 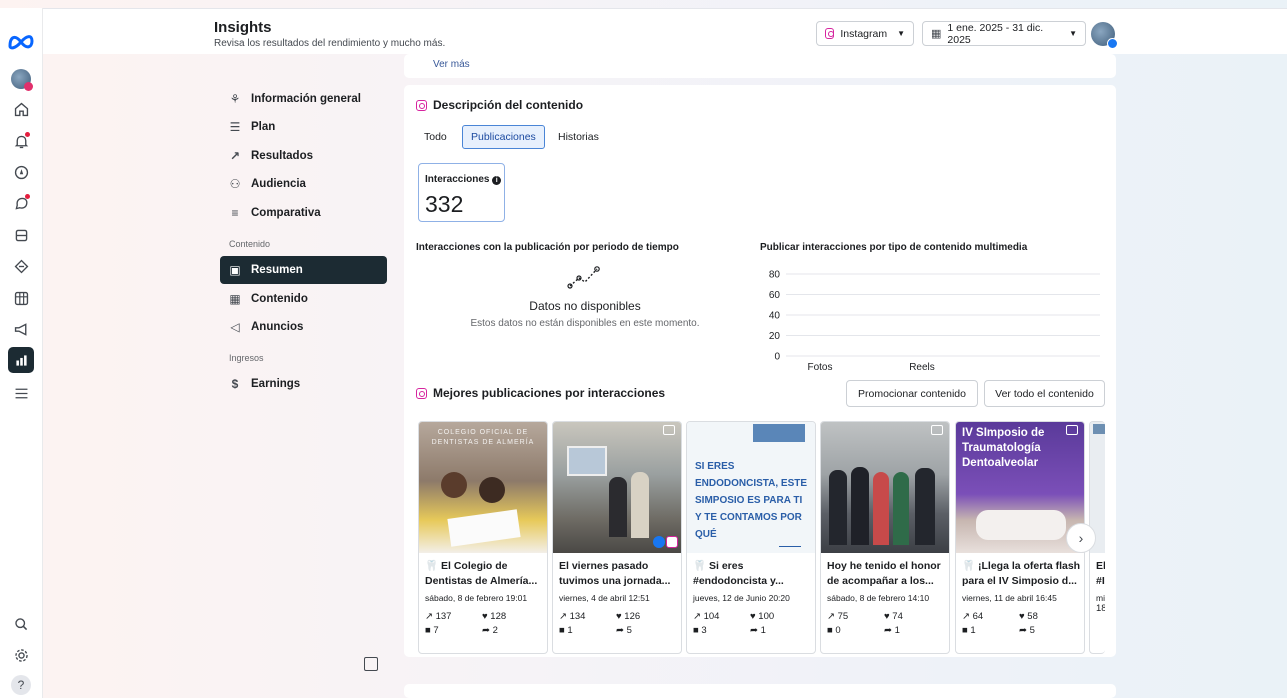 I want to click on menu-hamburger-icon, so click(x=21, y=393).